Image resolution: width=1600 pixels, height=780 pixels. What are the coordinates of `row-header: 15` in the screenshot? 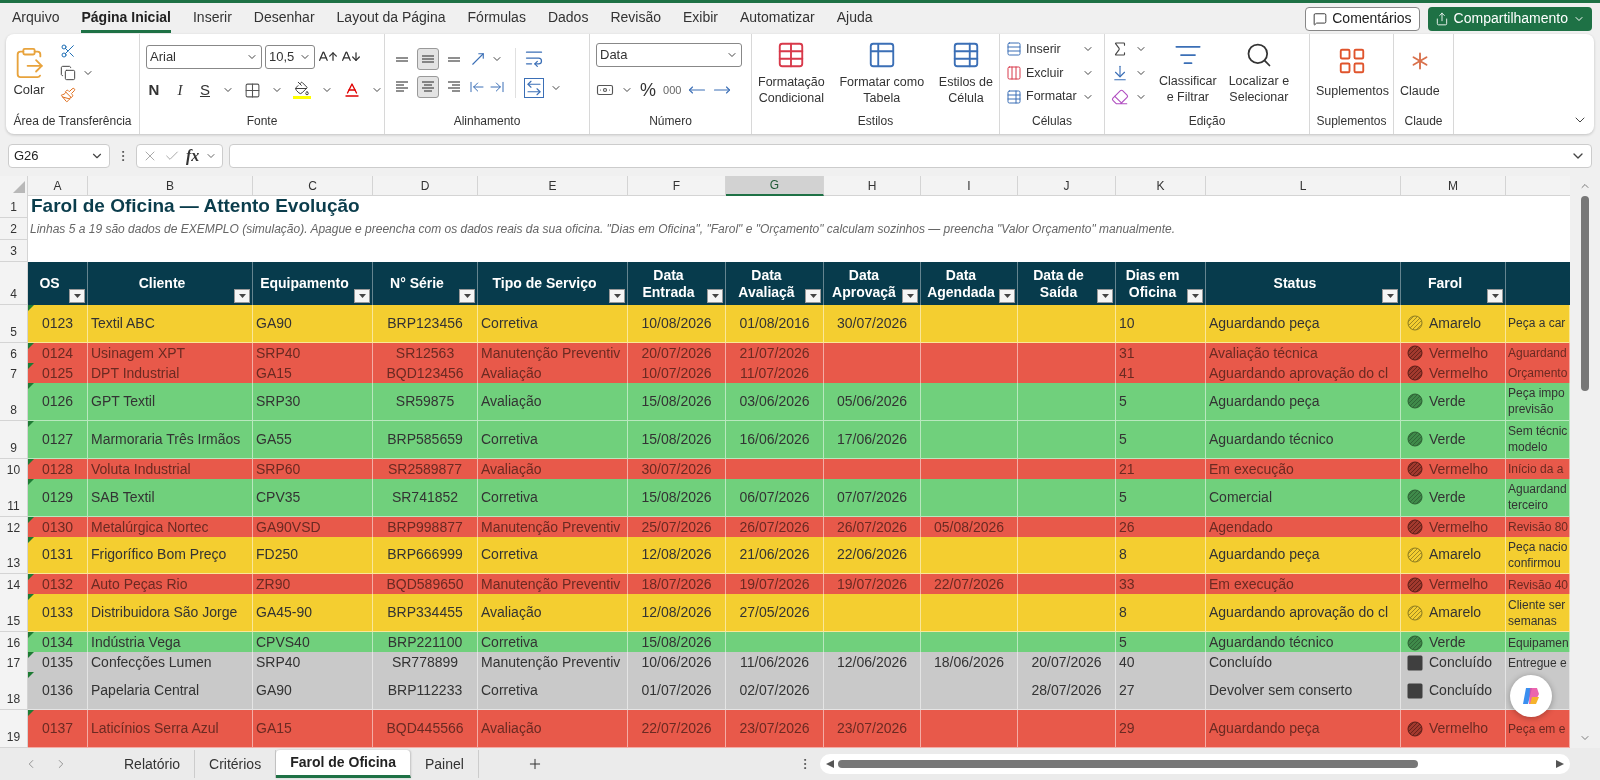 It's located at (14, 613).